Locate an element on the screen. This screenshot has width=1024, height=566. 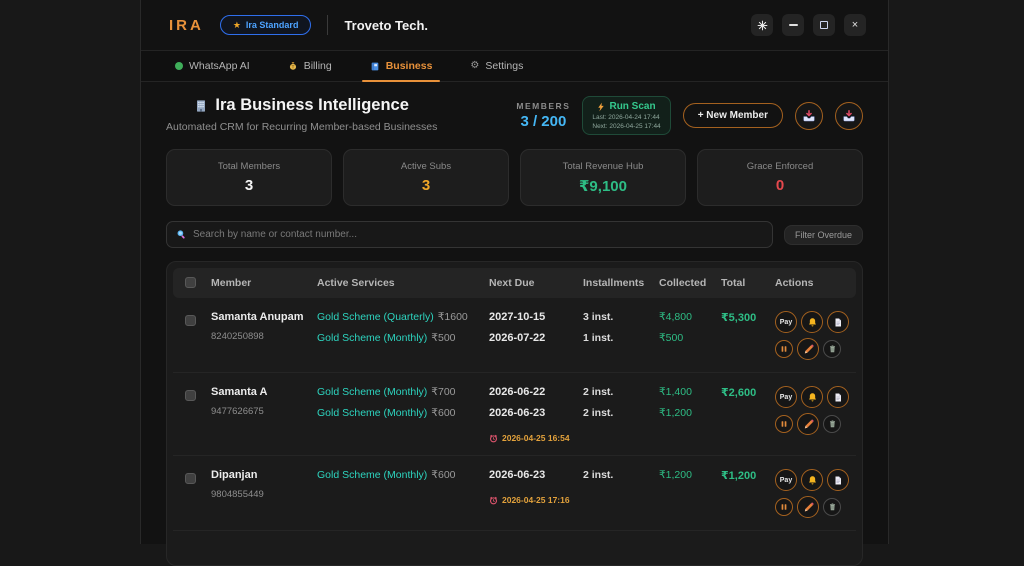
service-line: Gold Scheme (Quarterly)₹1600 is located at coordinates (403, 321).